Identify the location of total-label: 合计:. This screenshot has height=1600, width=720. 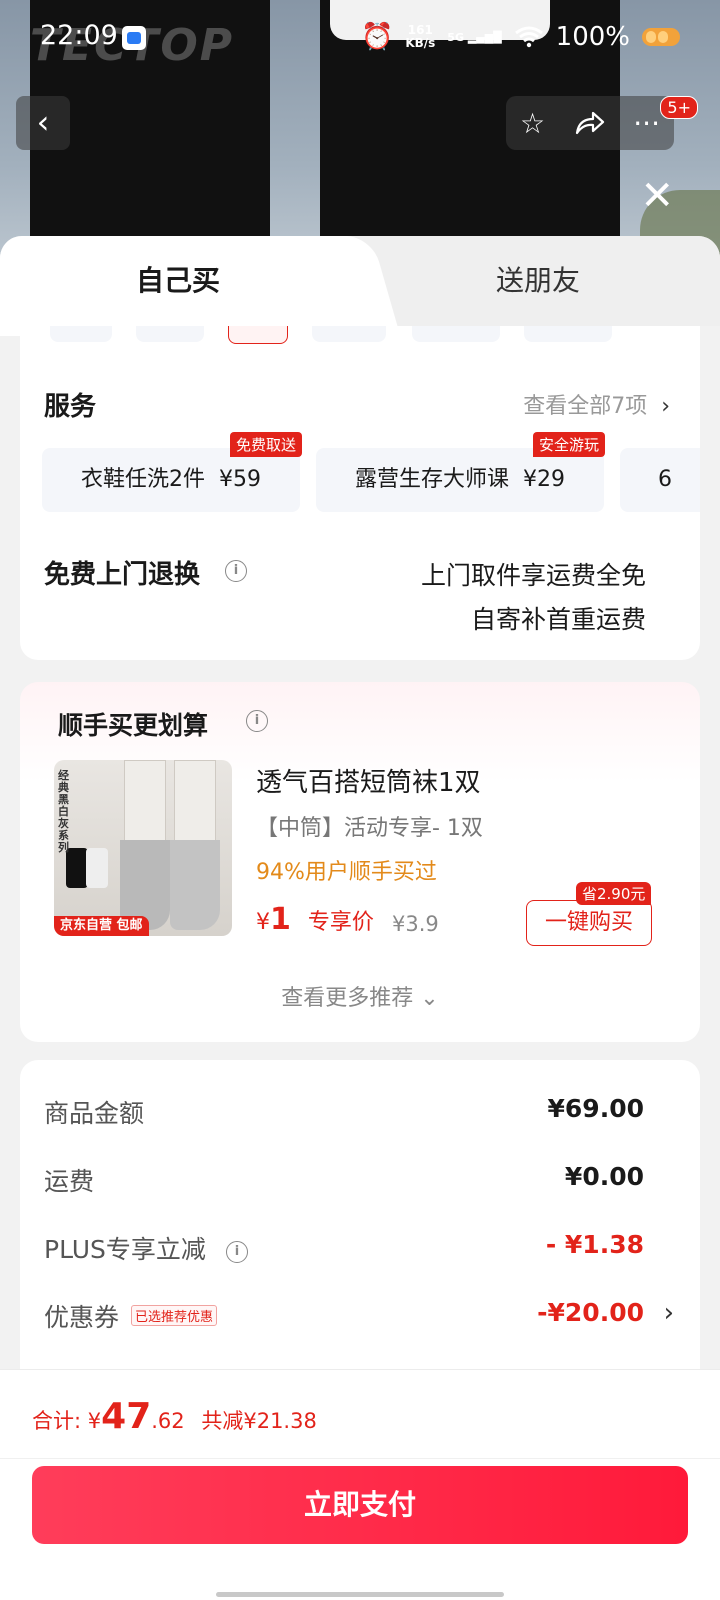
(57, 1421).